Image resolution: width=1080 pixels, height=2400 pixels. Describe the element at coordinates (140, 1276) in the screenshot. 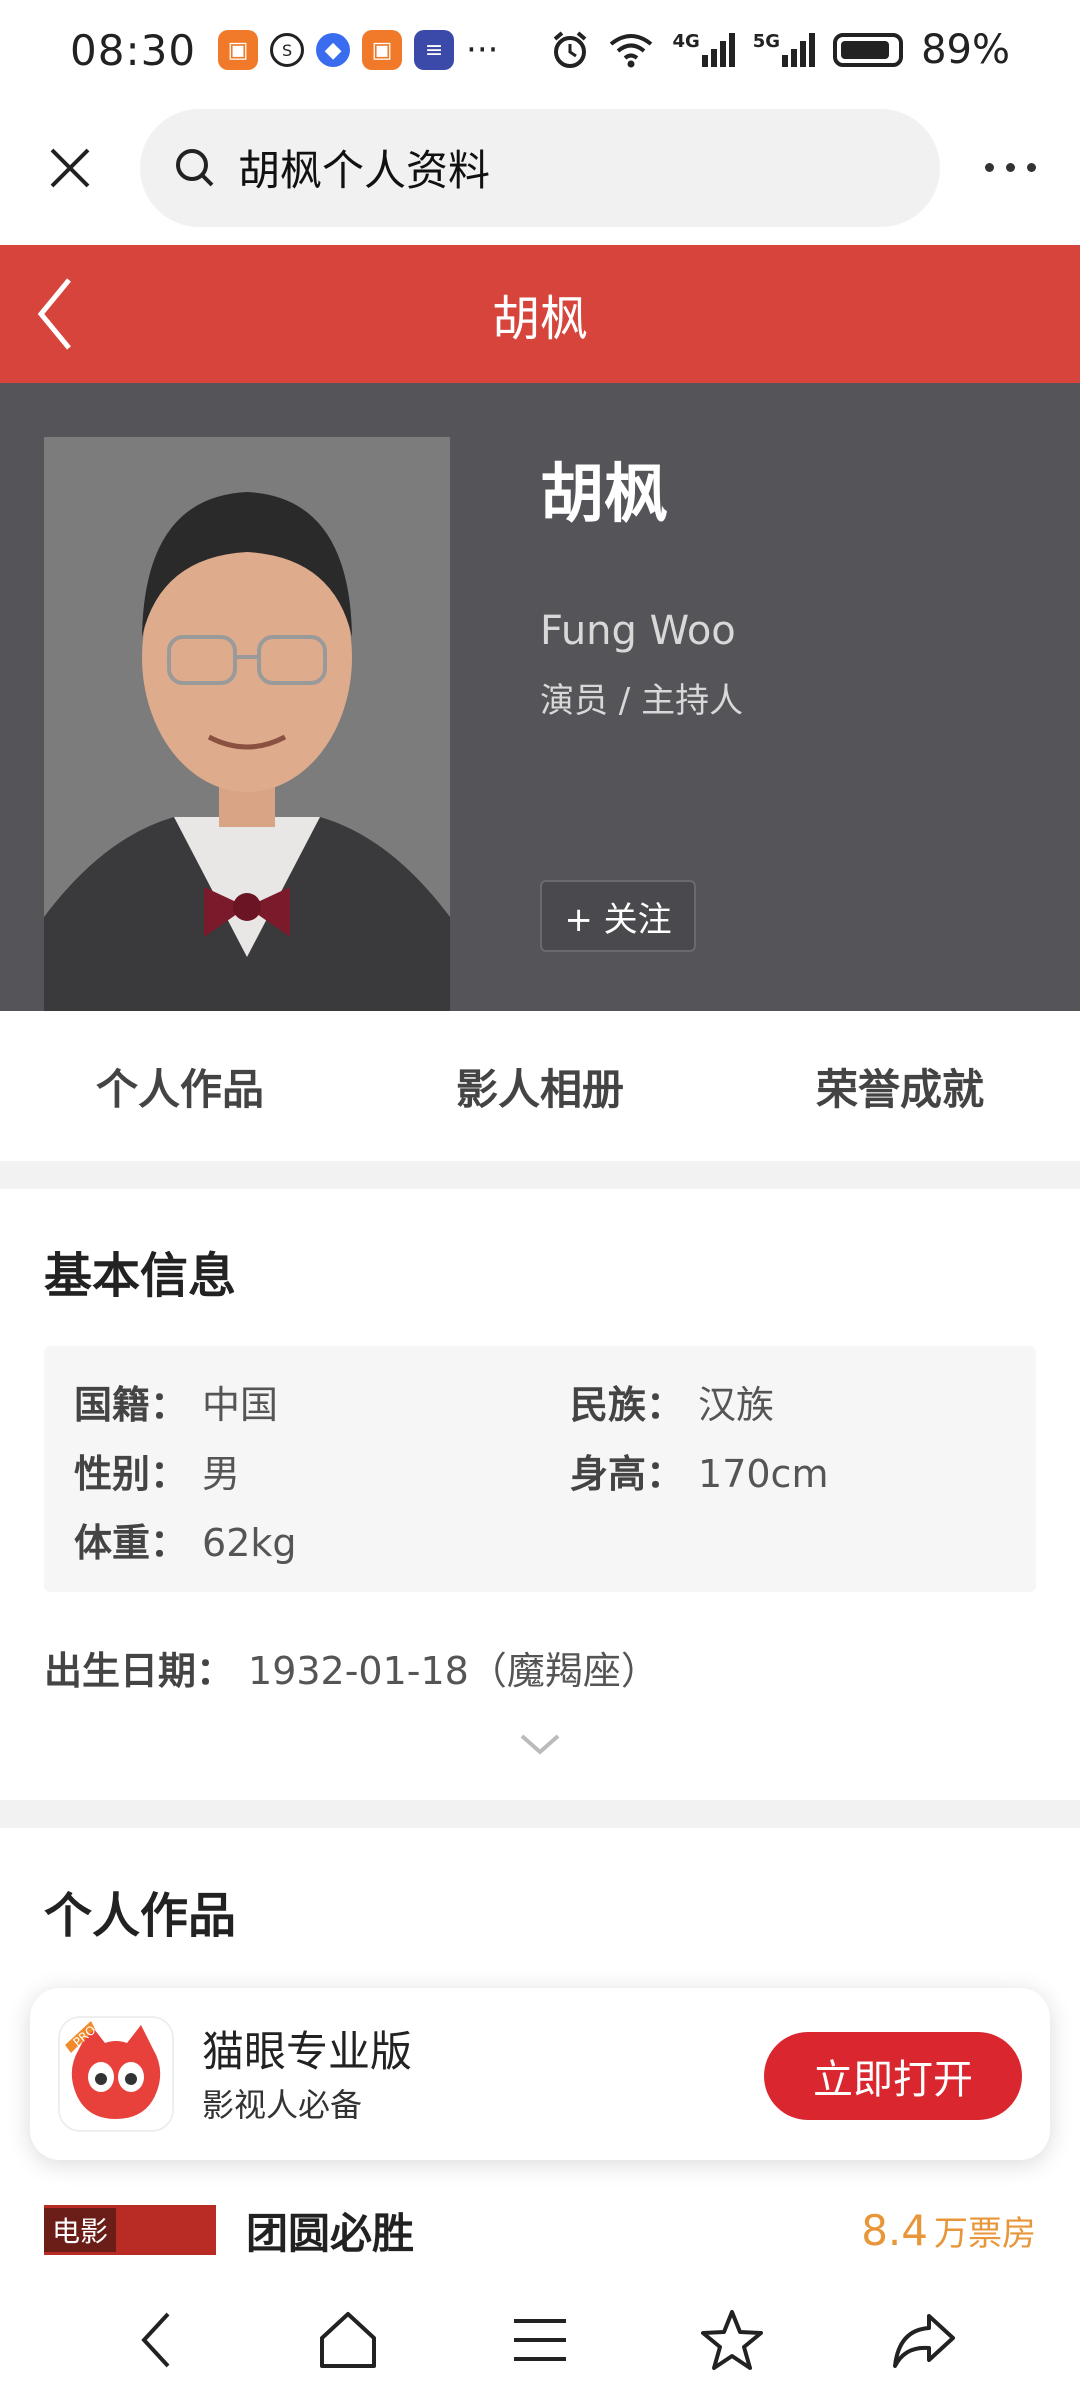

I see `basic-info-title: 基本信息` at that location.